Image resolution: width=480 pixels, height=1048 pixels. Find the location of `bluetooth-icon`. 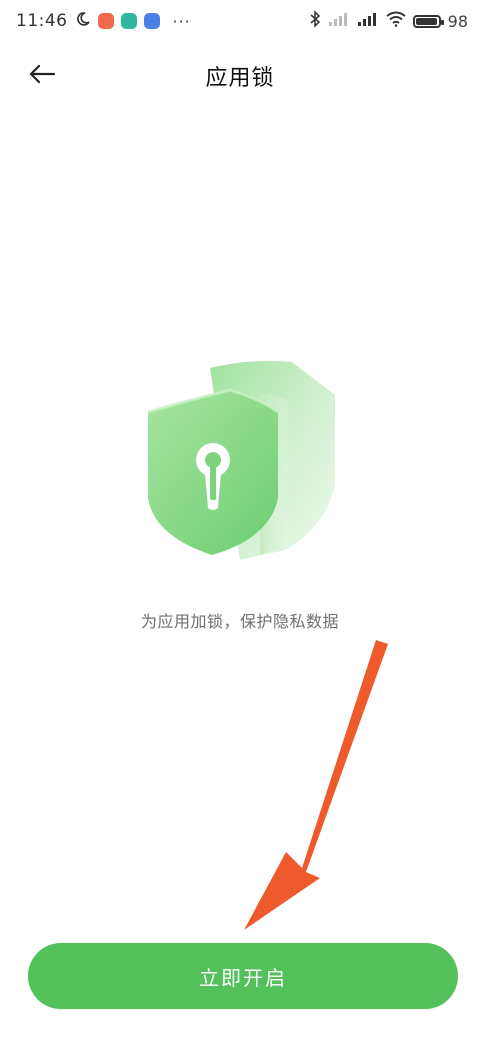

bluetooth-icon is located at coordinates (315, 21).